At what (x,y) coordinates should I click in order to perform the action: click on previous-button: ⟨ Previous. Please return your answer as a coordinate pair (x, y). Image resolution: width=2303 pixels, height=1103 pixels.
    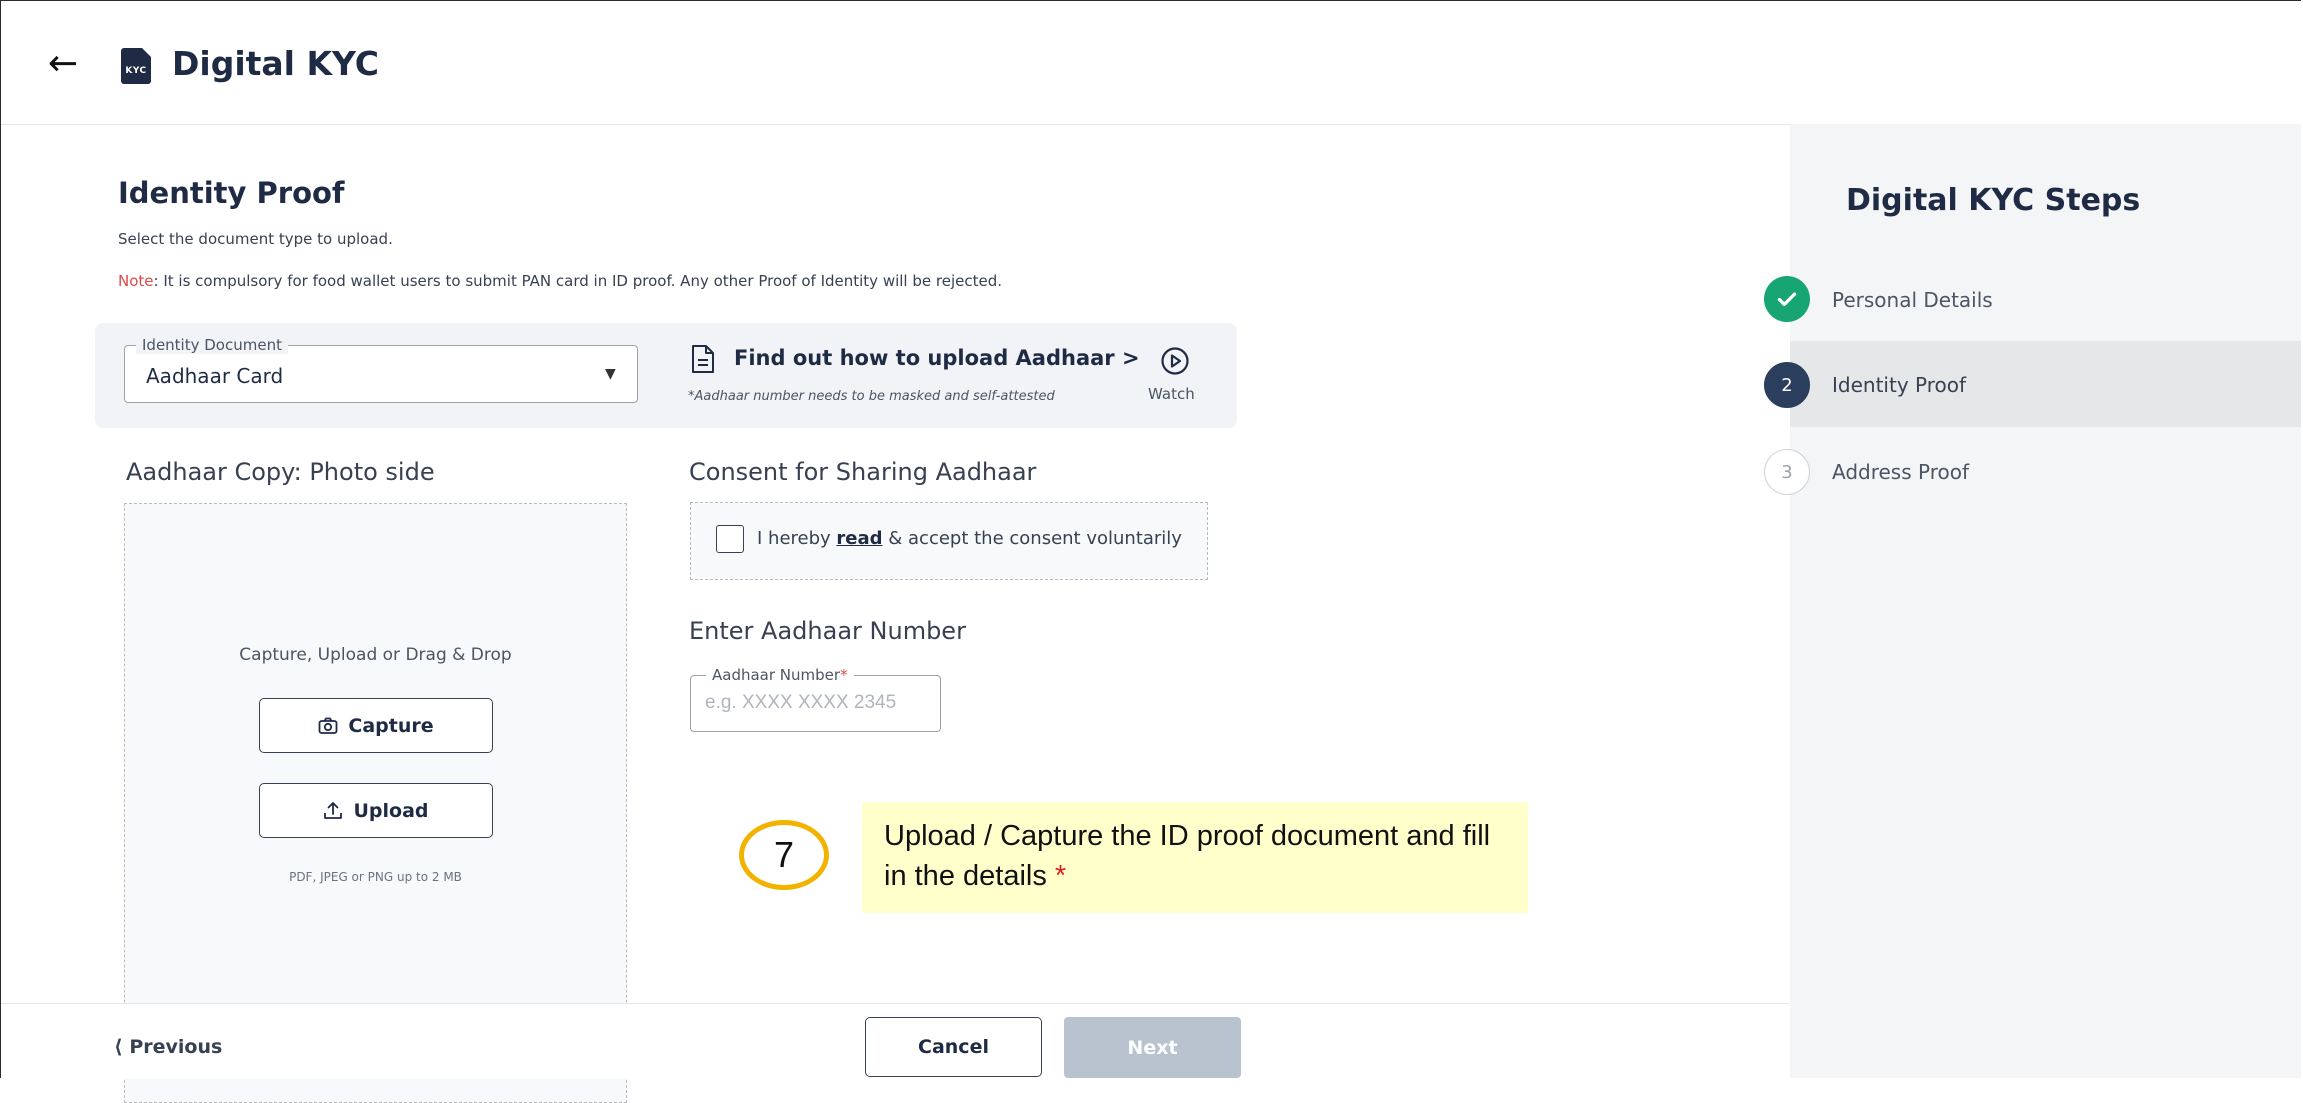
    Looking at the image, I should click on (168, 1047).